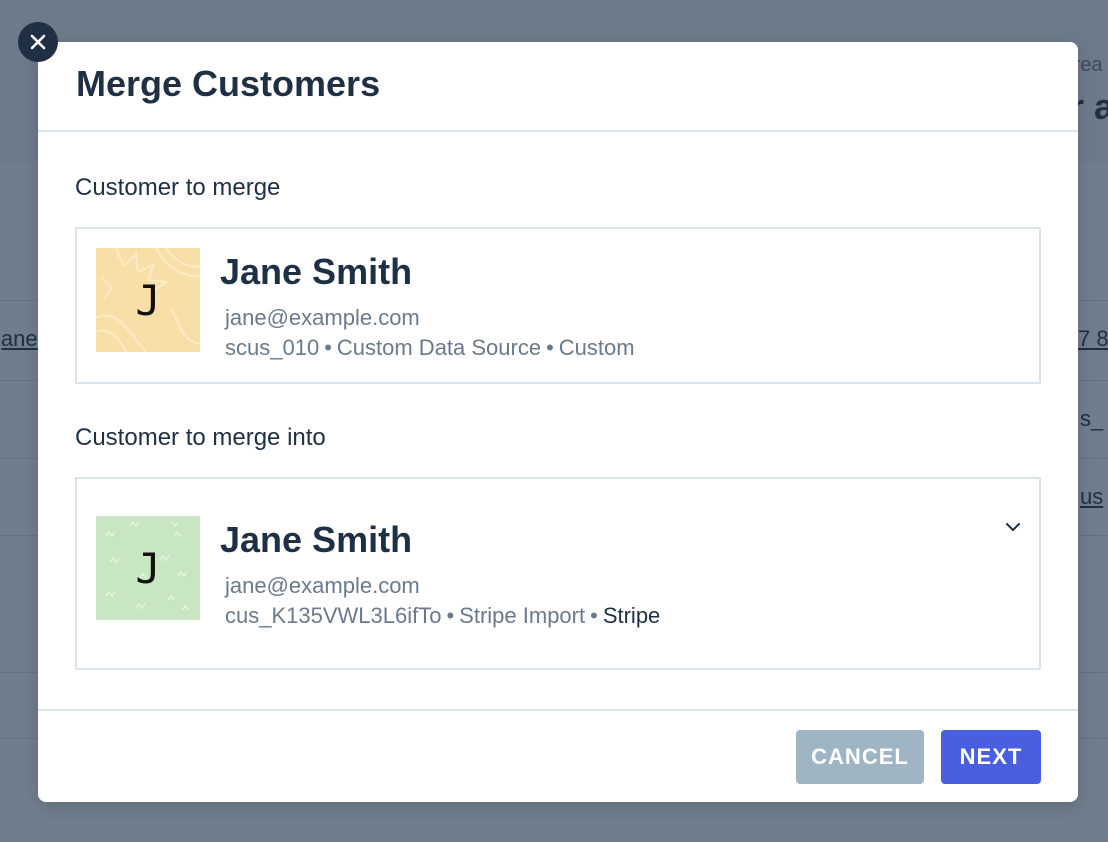 This screenshot has height=842, width=1108. I want to click on background-link: 7 8, so click(1093, 338).